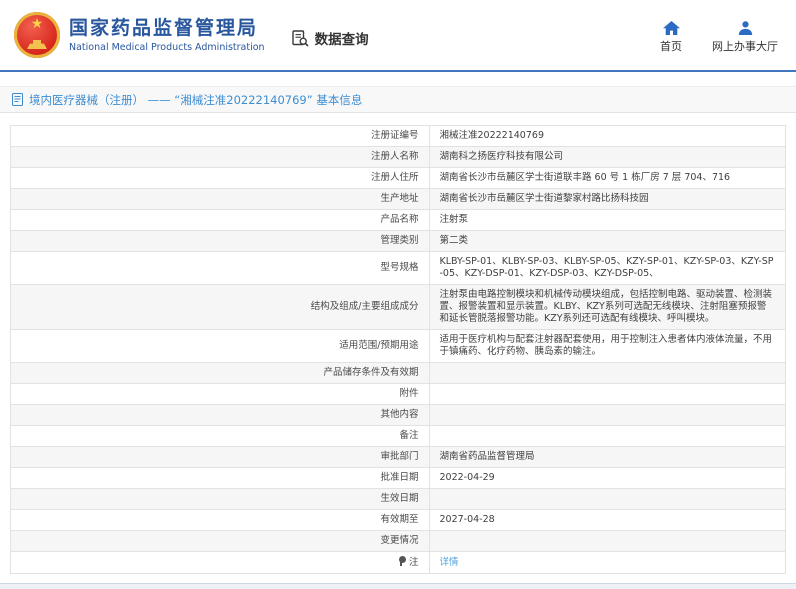  What do you see at coordinates (409, 435) in the screenshot?
I see `row-label: 备注` at bounding box center [409, 435].